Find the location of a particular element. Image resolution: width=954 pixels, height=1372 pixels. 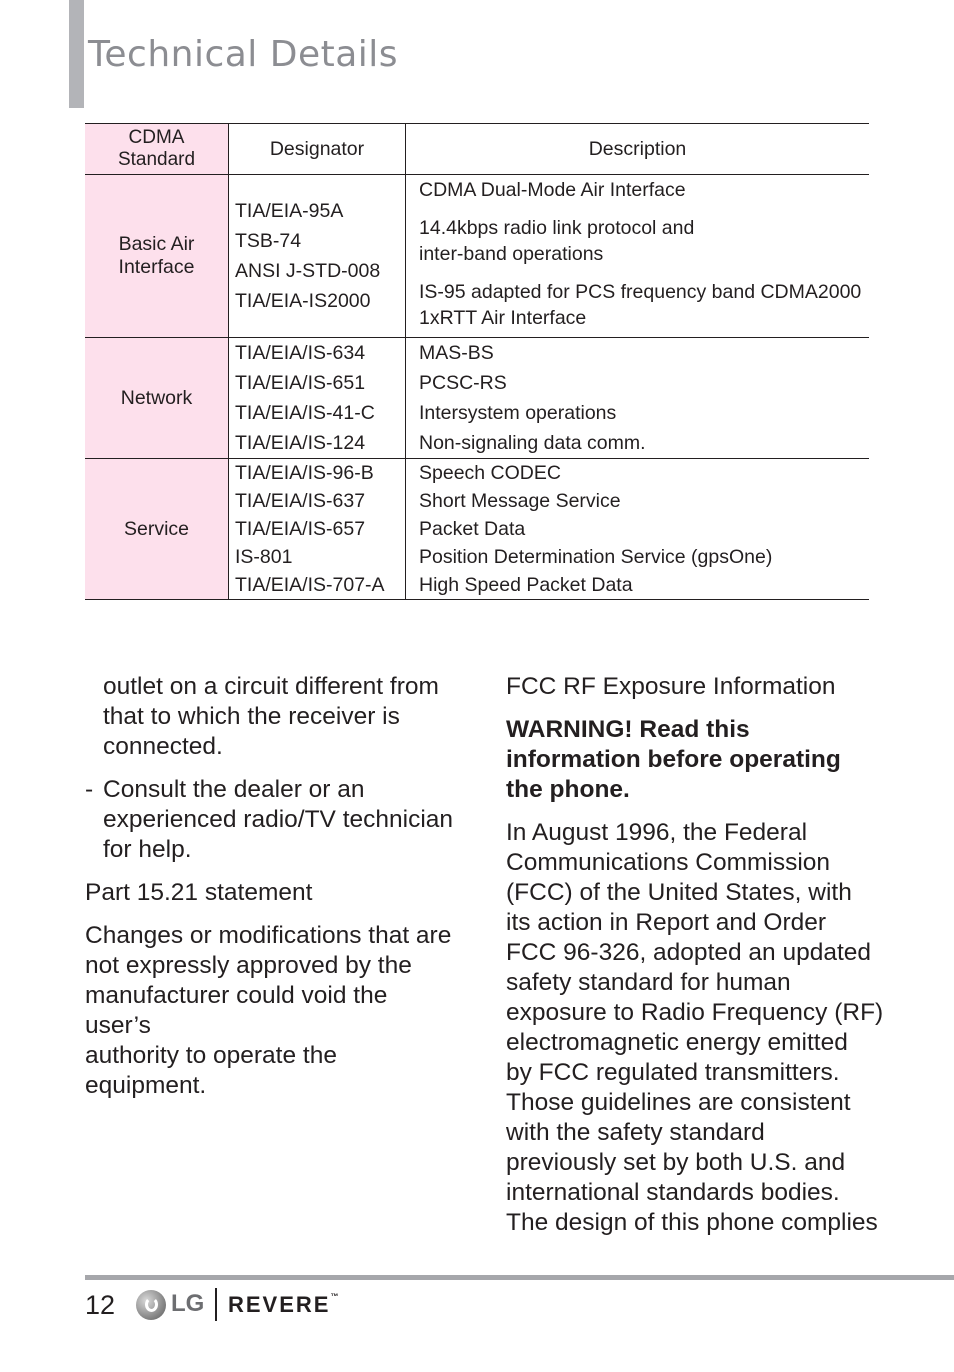

product-name: REVERE™ is located at coordinates (283, 1305).